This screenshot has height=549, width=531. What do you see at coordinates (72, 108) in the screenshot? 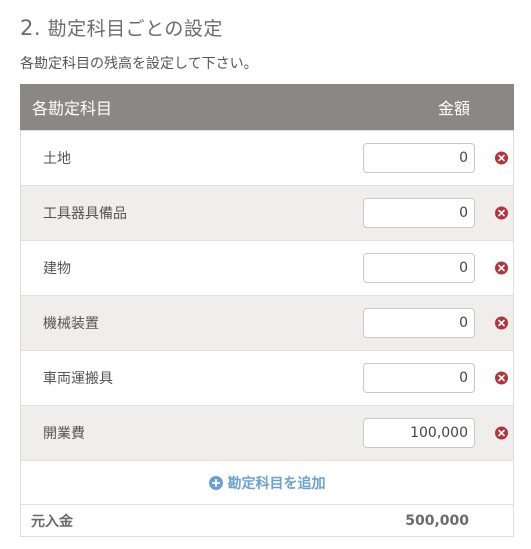
I see `header-account: 各勘定科目` at bounding box center [72, 108].